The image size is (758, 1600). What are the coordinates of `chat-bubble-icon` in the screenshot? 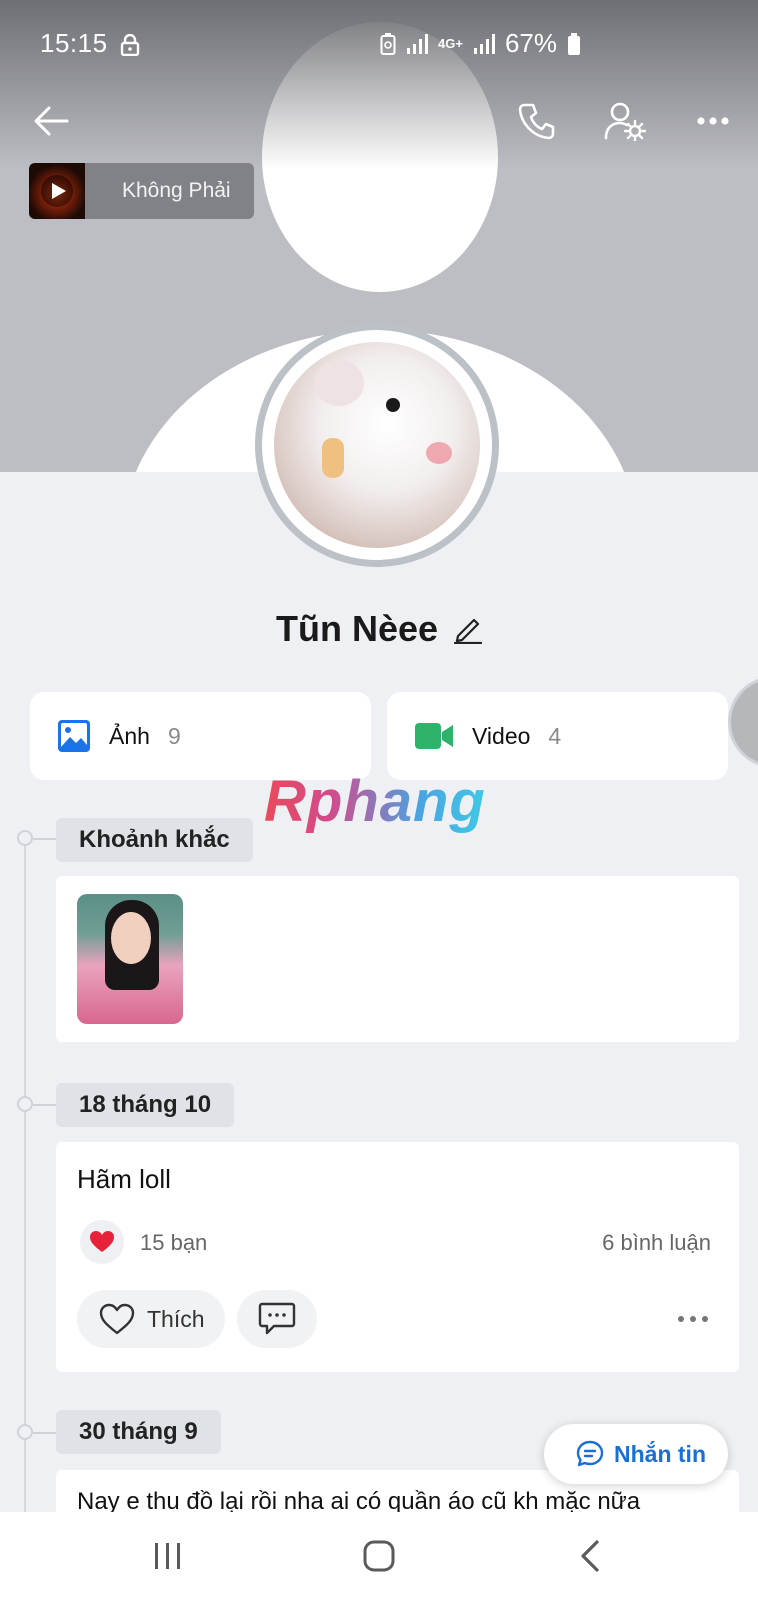 It's located at (590, 1453).